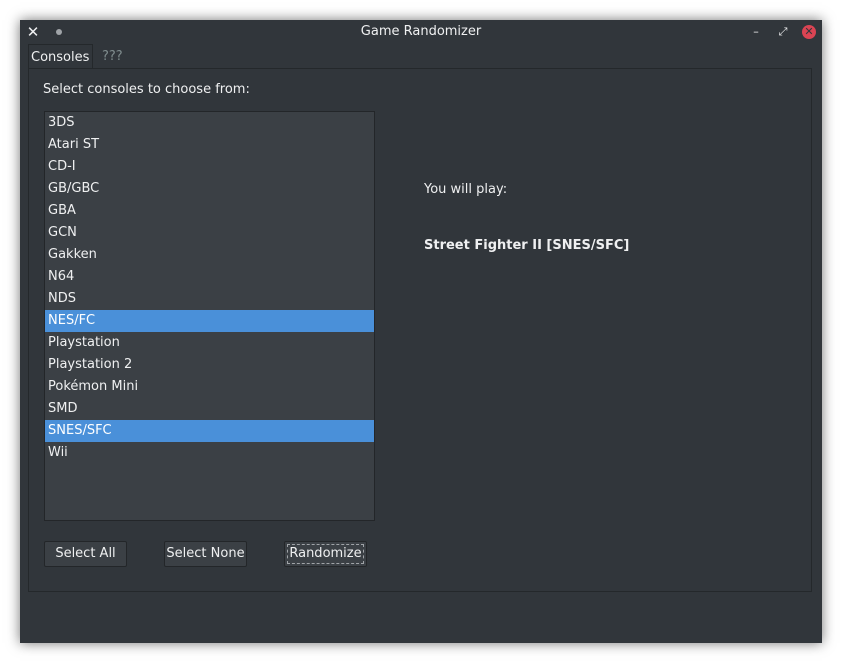  Describe the element at coordinates (146, 89) in the screenshot. I see `console-list-prompt: Select consoles to choose from:` at that location.